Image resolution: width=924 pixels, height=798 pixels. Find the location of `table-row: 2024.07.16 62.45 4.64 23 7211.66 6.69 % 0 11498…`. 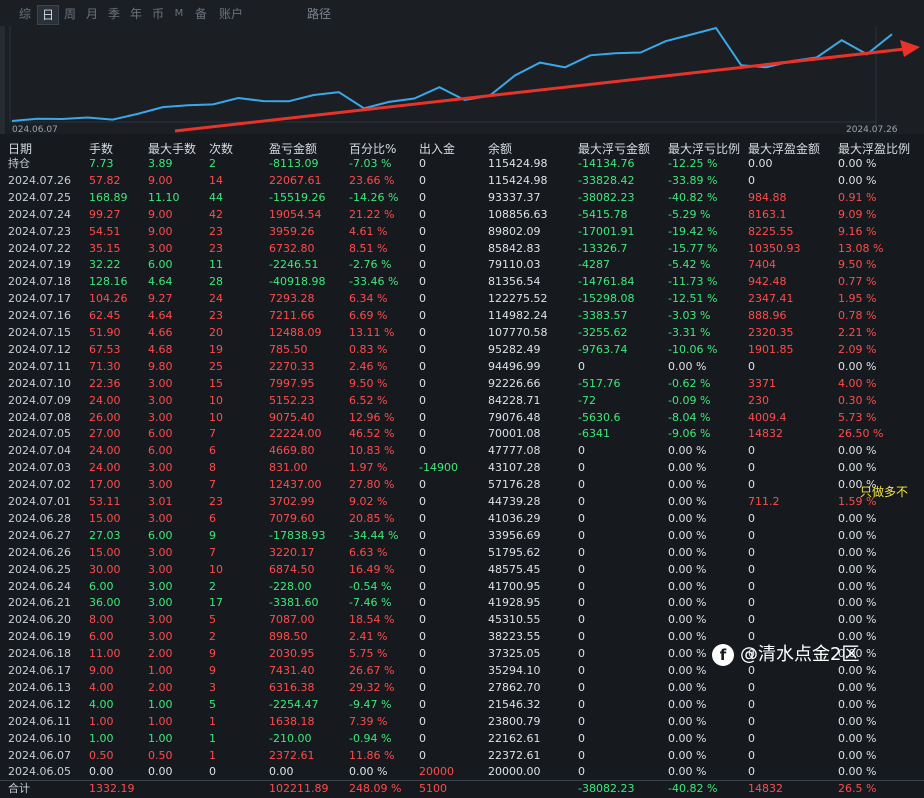

table-row: 2024.07.16 62.45 4.64 23 7211.66 6.69 % 0 11498… is located at coordinates (462, 316).